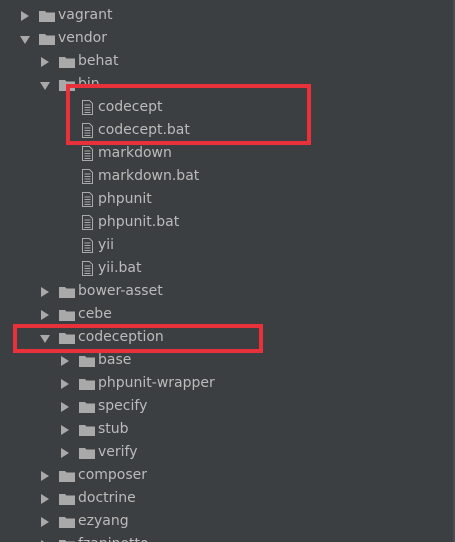 The image size is (455, 542). What do you see at coordinates (149, 176) in the screenshot?
I see `file-label: markdown.bat` at bounding box center [149, 176].